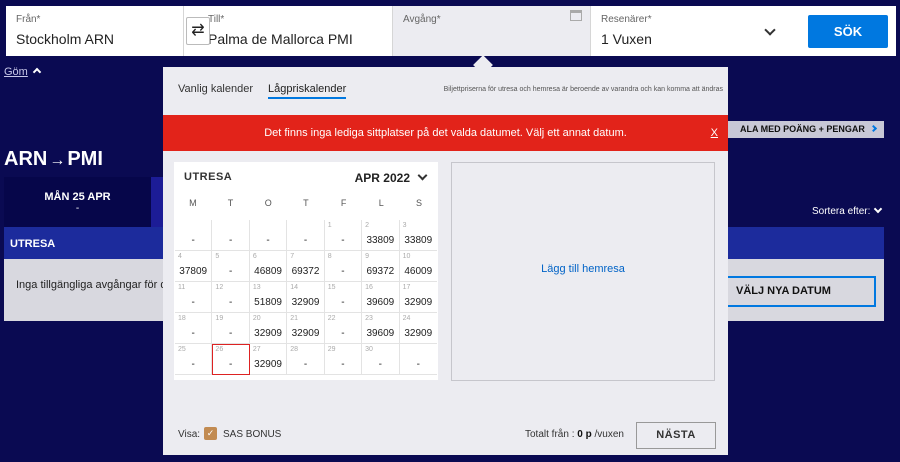  I want to click on passengers-field: Resenärer* 1 Vuxen, so click(688, 31).